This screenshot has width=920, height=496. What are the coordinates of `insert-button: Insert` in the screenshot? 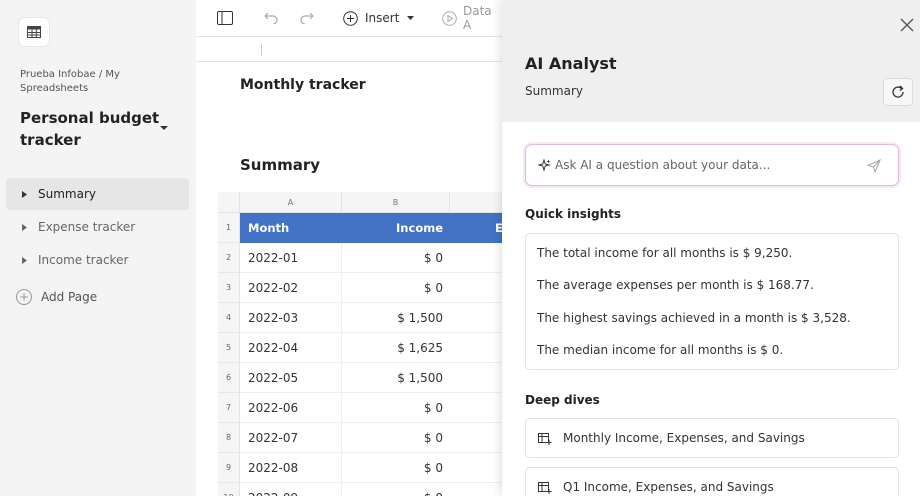 It's located at (379, 18).